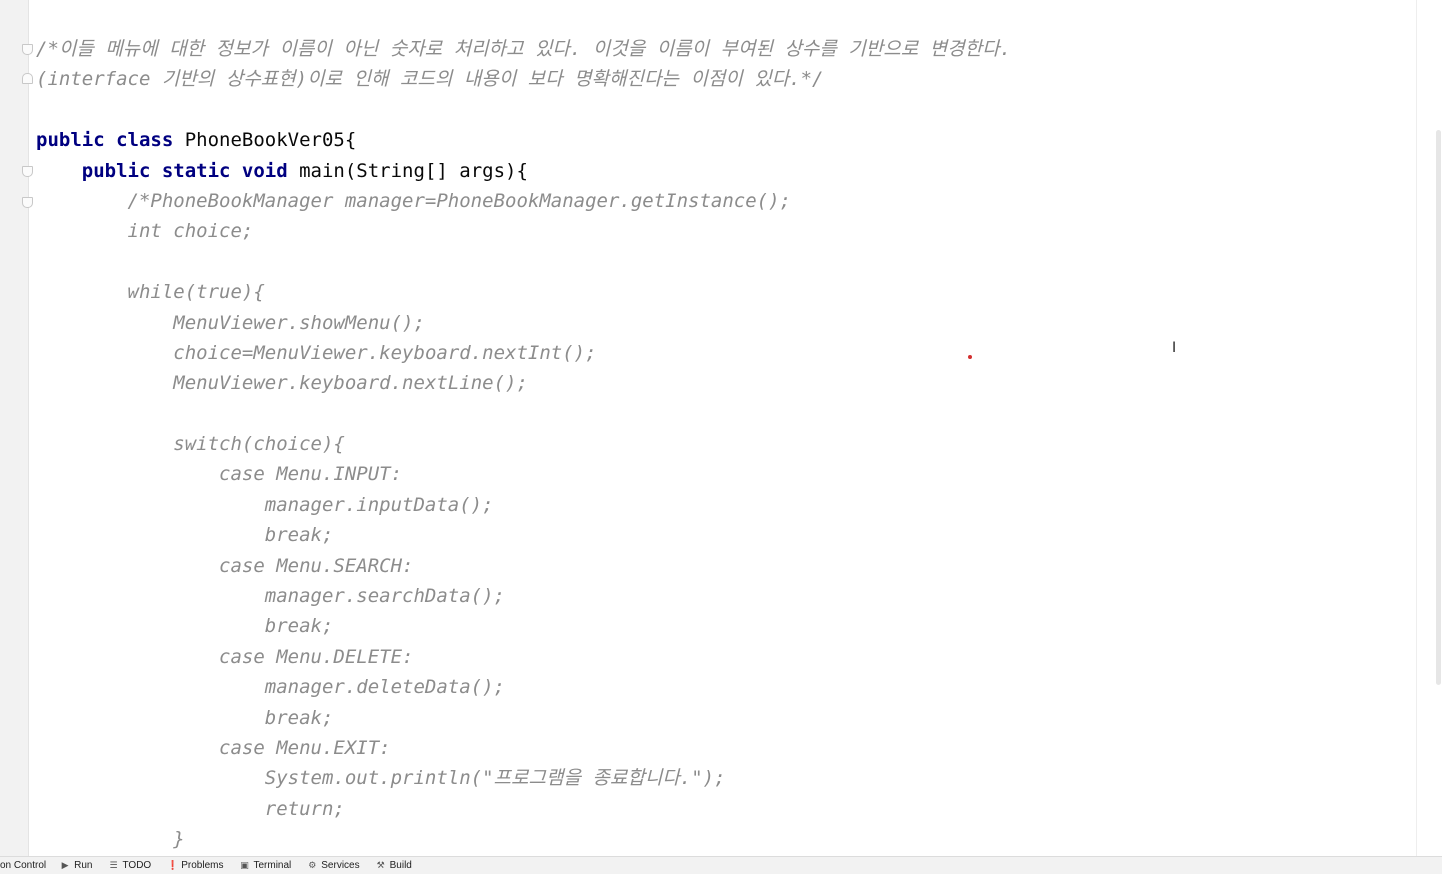 The height and width of the screenshot is (874, 1442). What do you see at coordinates (523, 596) in the screenshot?
I see `code-line: manager.searchData();` at bounding box center [523, 596].